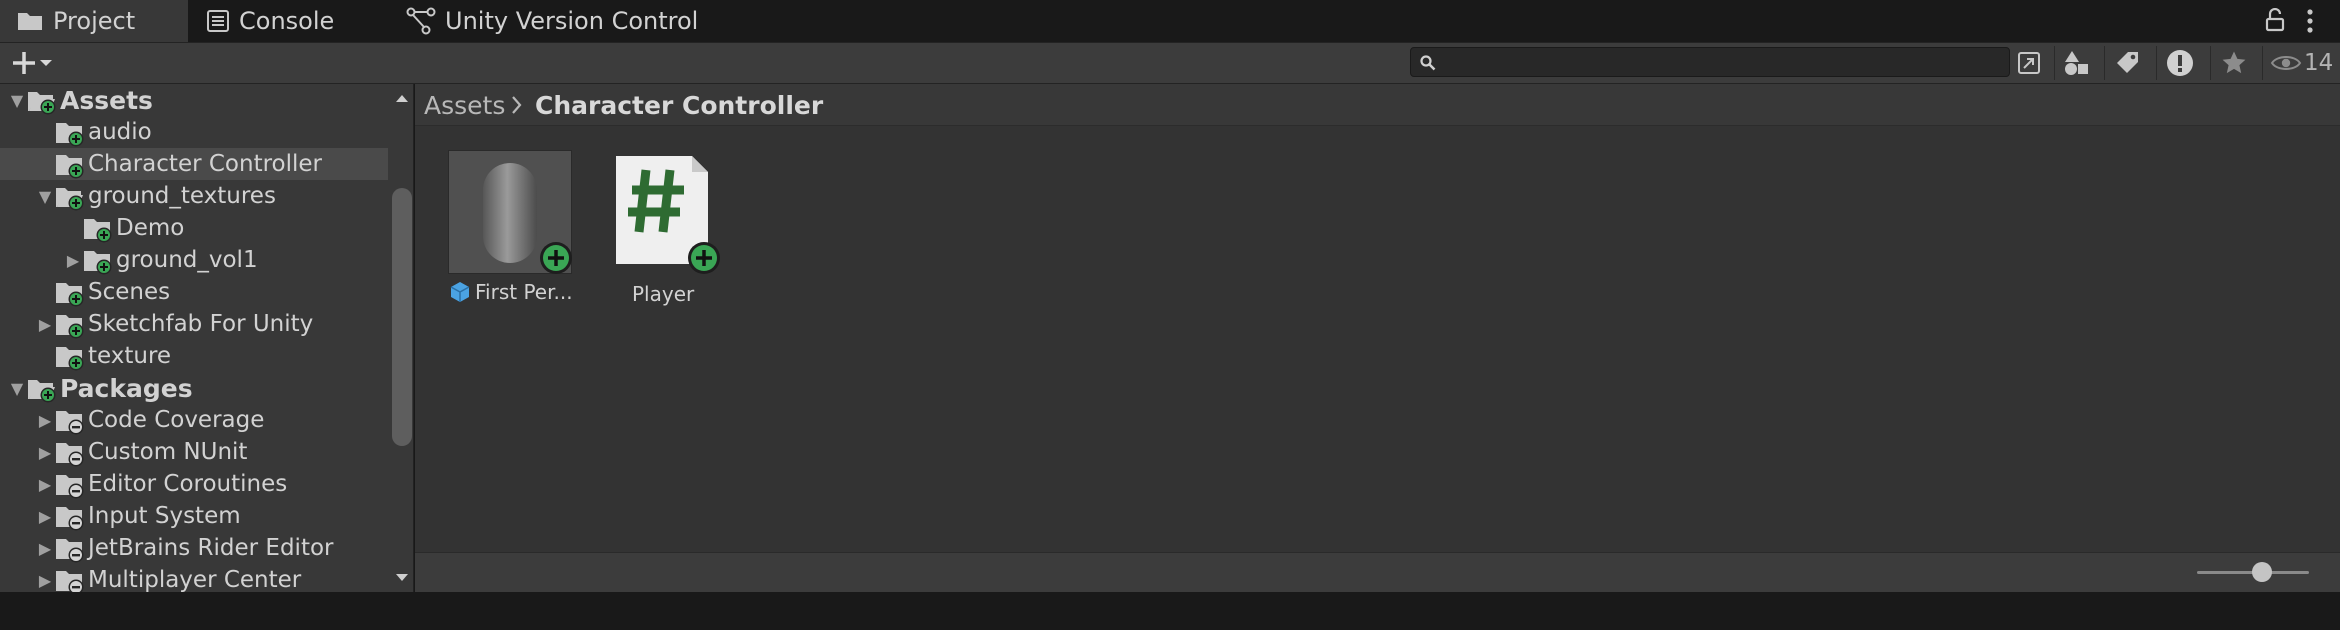 Image resolution: width=2340 pixels, height=630 pixels. I want to click on tree-item-label: Demo, so click(150, 228).